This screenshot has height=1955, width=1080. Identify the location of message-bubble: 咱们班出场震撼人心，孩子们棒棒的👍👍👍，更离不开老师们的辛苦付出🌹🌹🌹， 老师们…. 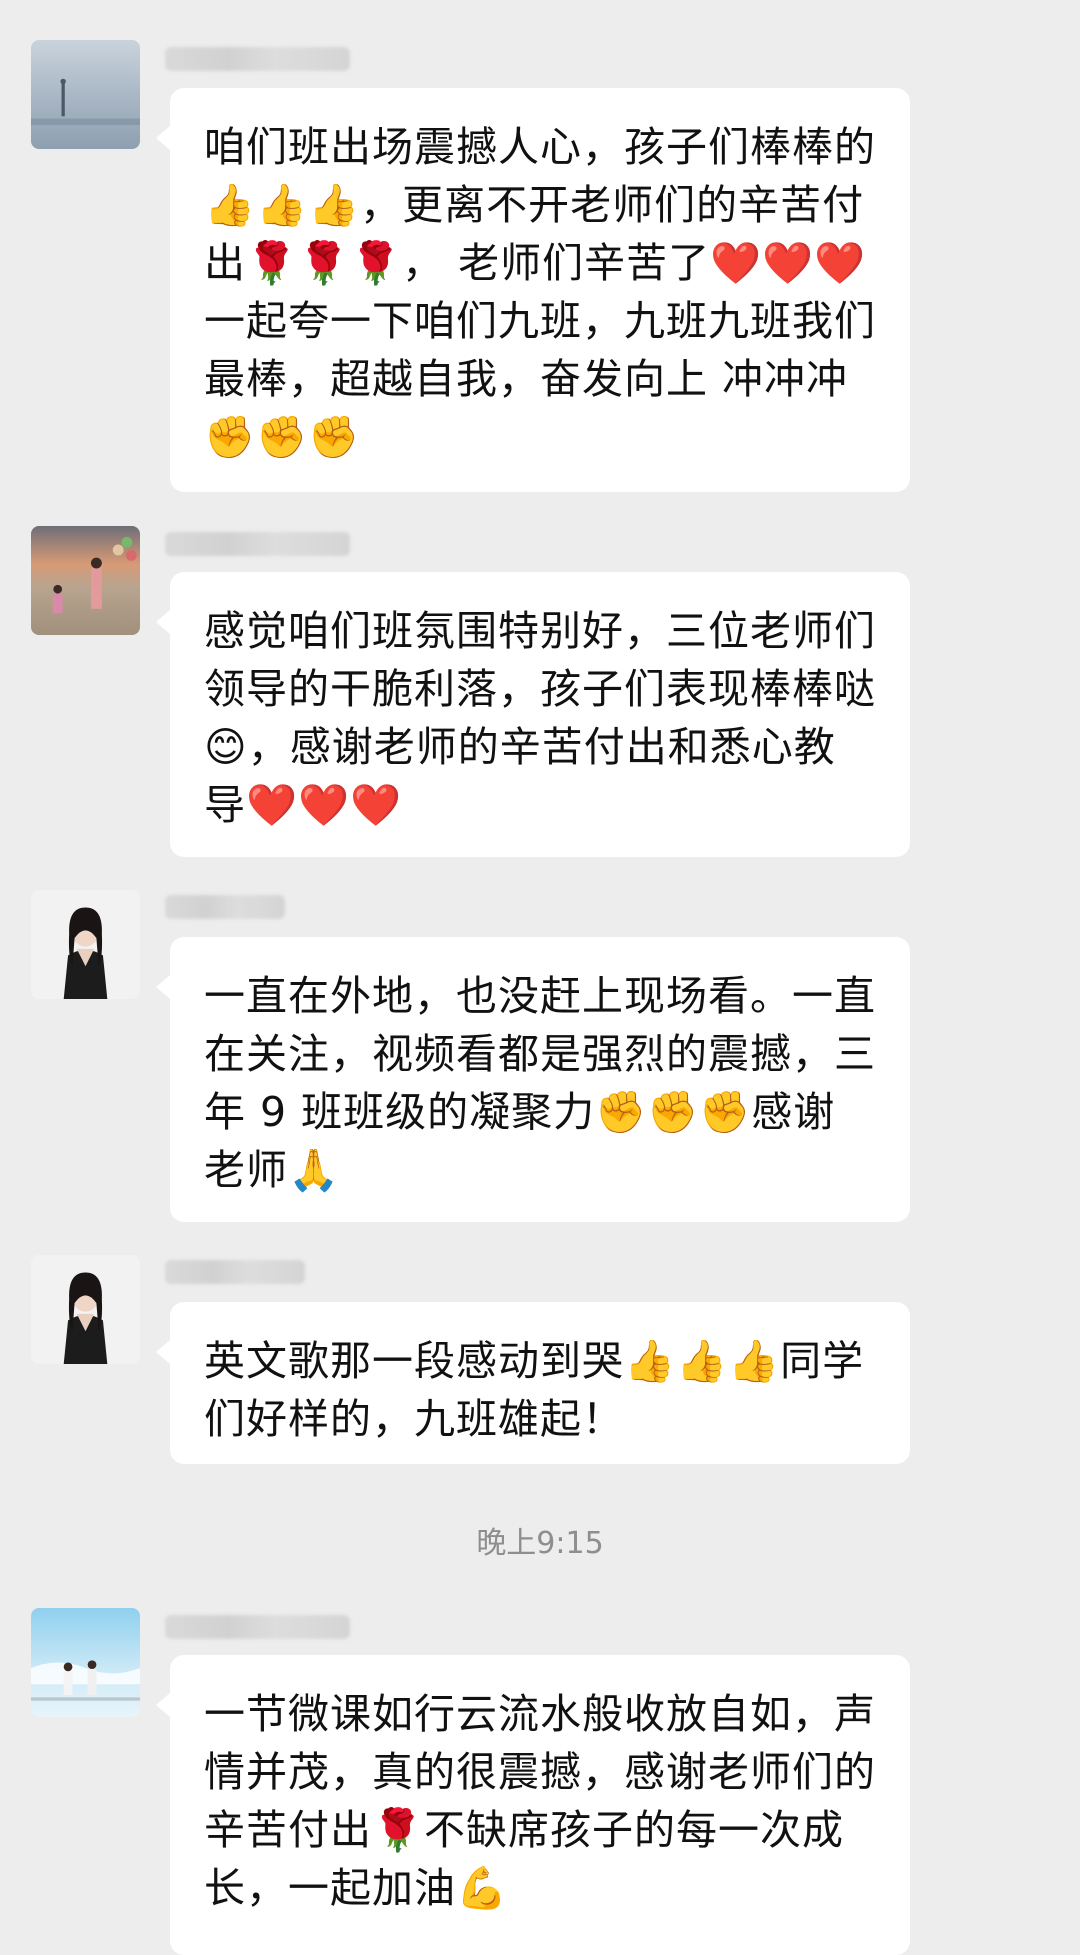
(533, 290).